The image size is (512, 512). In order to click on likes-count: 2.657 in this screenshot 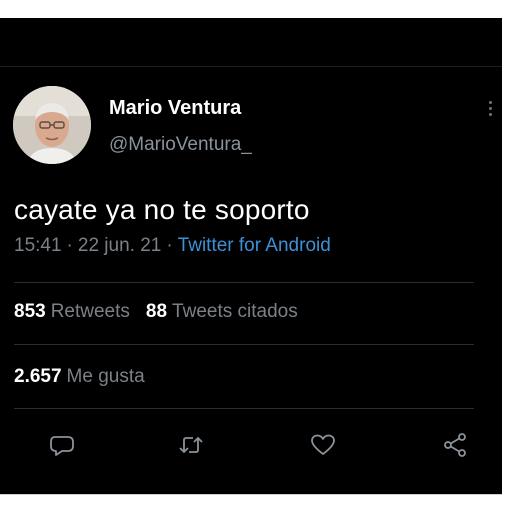, I will do `click(38, 376)`.